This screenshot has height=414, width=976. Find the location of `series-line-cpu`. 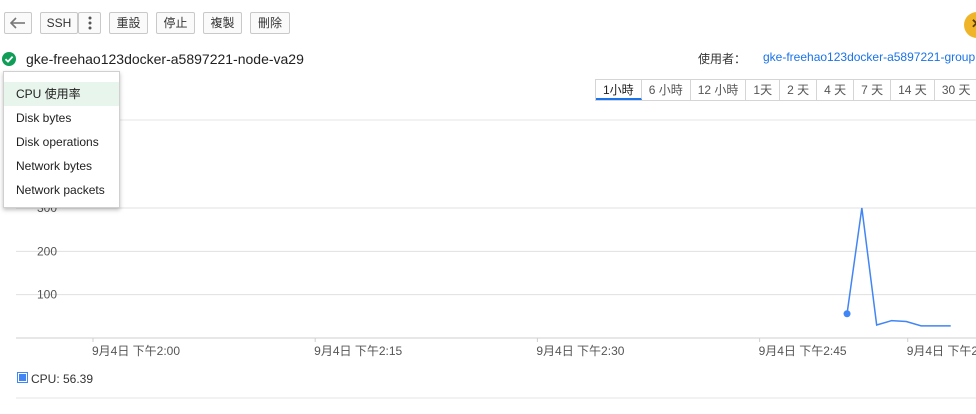

series-line-cpu is located at coordinates (898, 267).